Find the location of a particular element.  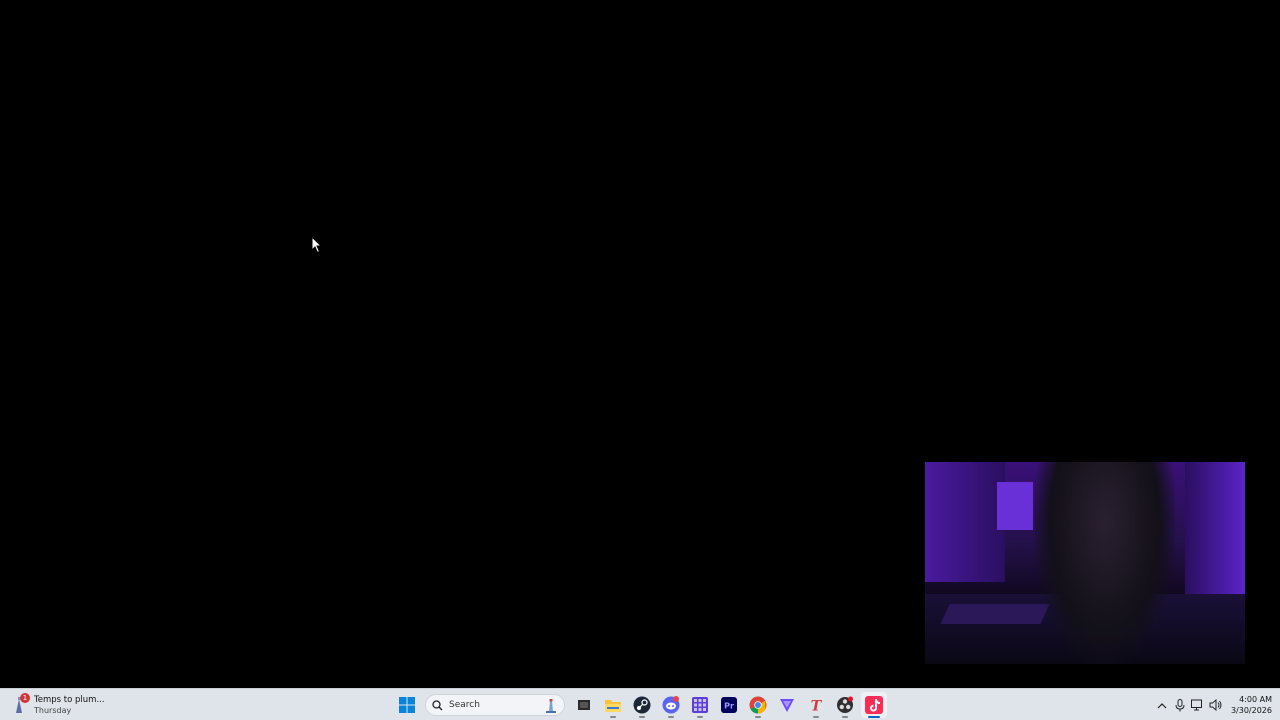

tiktok-button is located at coordinates (873, 705).